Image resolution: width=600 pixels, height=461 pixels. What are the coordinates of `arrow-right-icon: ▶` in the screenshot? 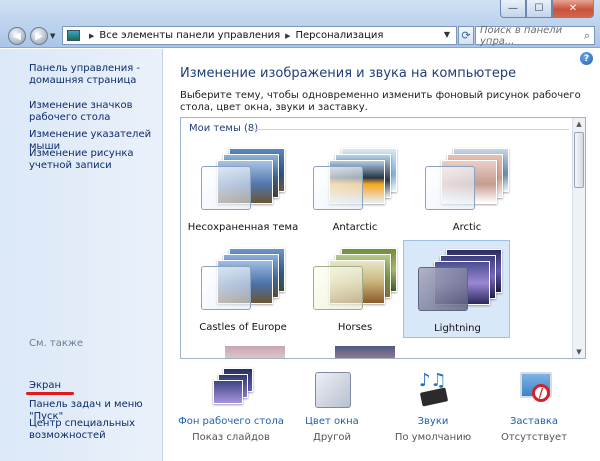 It's located at (39, 36).